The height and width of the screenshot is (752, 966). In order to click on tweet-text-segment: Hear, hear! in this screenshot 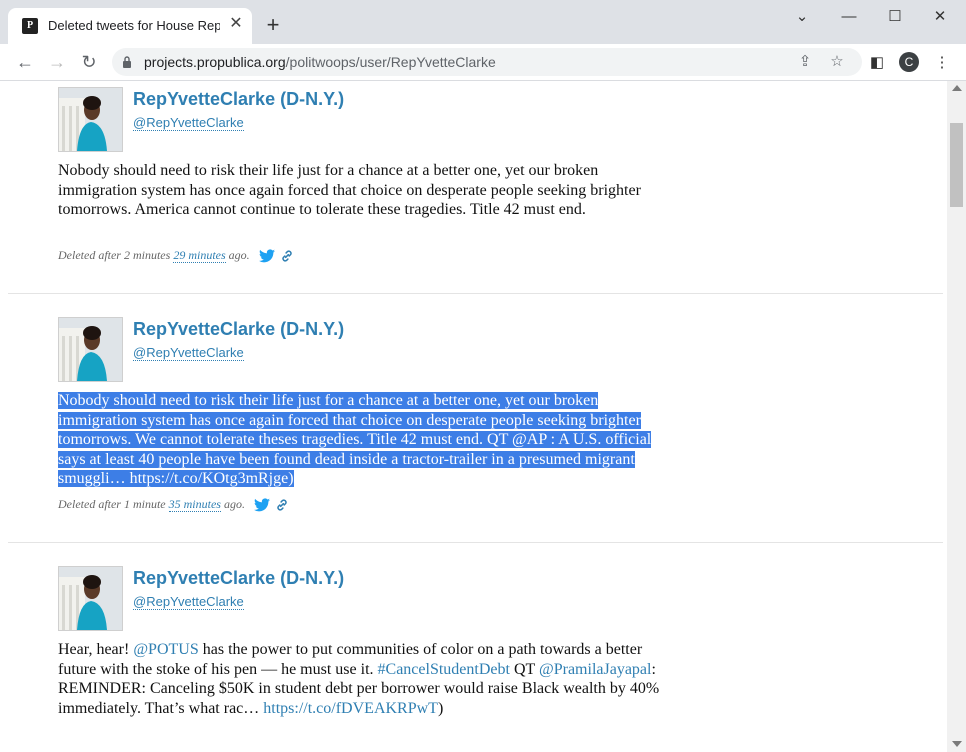, I will do `click(96, 649)`.